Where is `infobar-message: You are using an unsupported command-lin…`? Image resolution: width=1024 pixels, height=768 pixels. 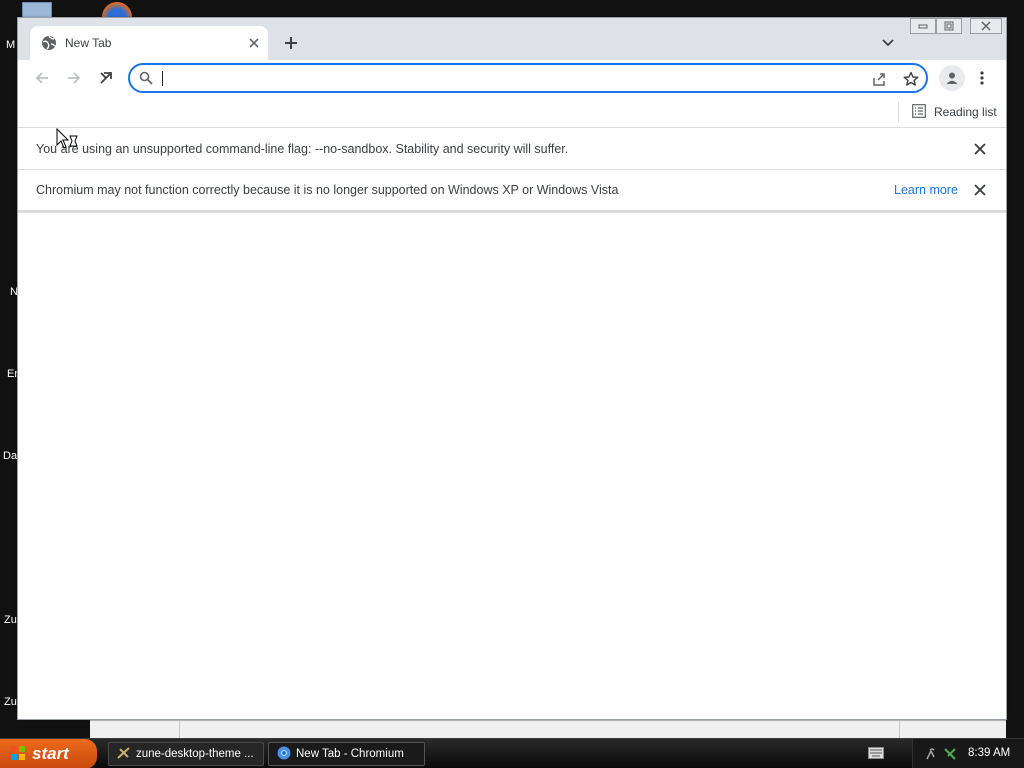
infobar-message: You are using an unsupported command-lin… is located at coordinates (302, 149).